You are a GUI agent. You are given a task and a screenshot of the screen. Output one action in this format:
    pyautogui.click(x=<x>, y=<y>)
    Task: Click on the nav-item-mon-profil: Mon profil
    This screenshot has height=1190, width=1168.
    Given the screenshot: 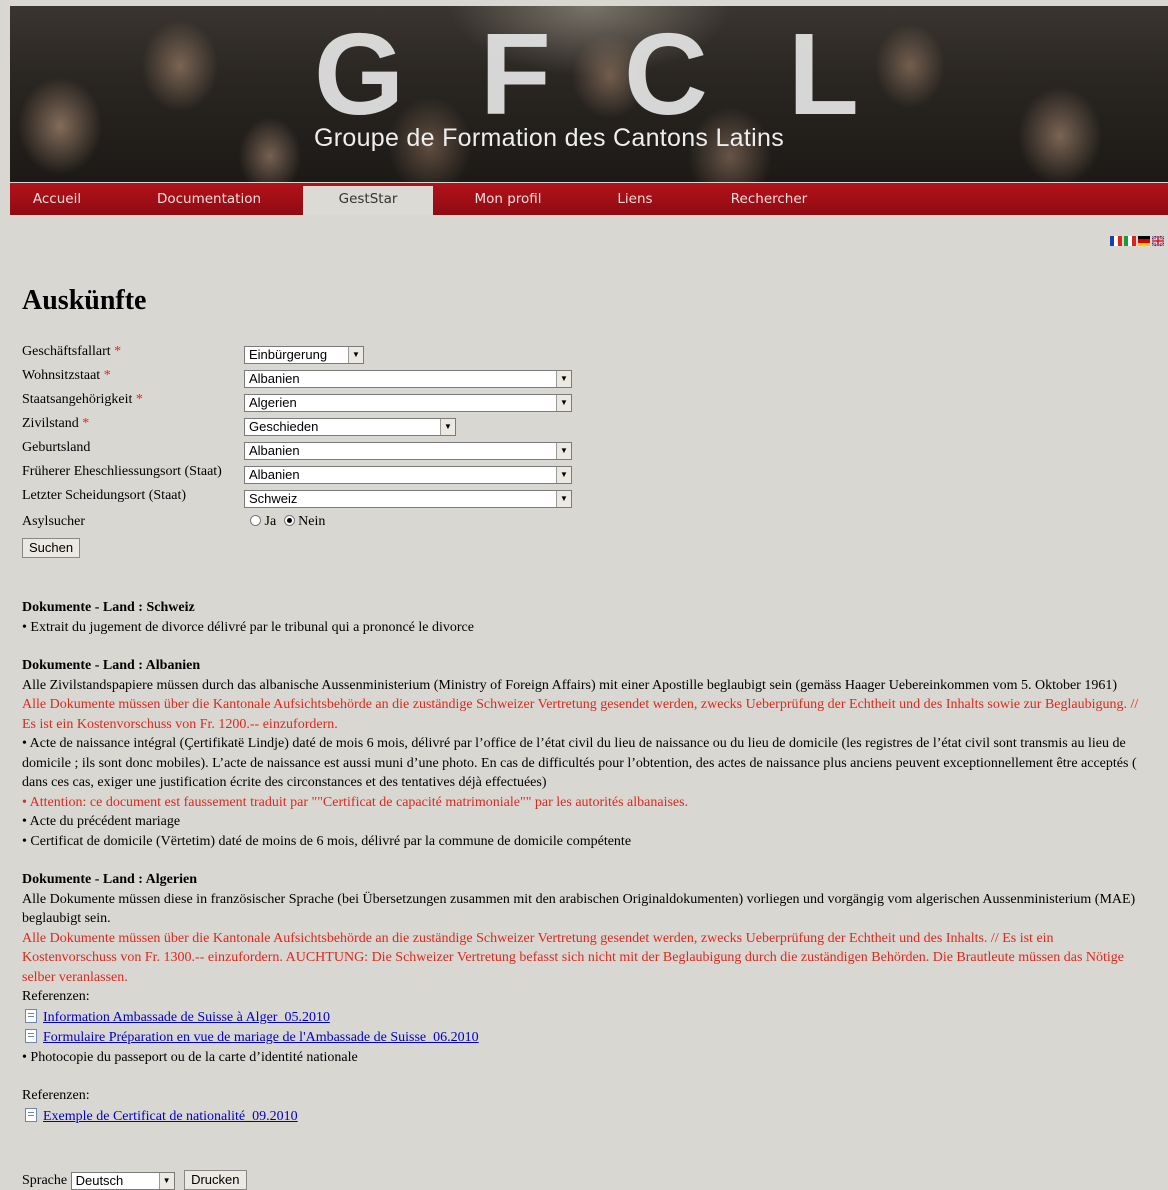 What is the action you would take?
    pyautogui.click(x=508, y=200)
    